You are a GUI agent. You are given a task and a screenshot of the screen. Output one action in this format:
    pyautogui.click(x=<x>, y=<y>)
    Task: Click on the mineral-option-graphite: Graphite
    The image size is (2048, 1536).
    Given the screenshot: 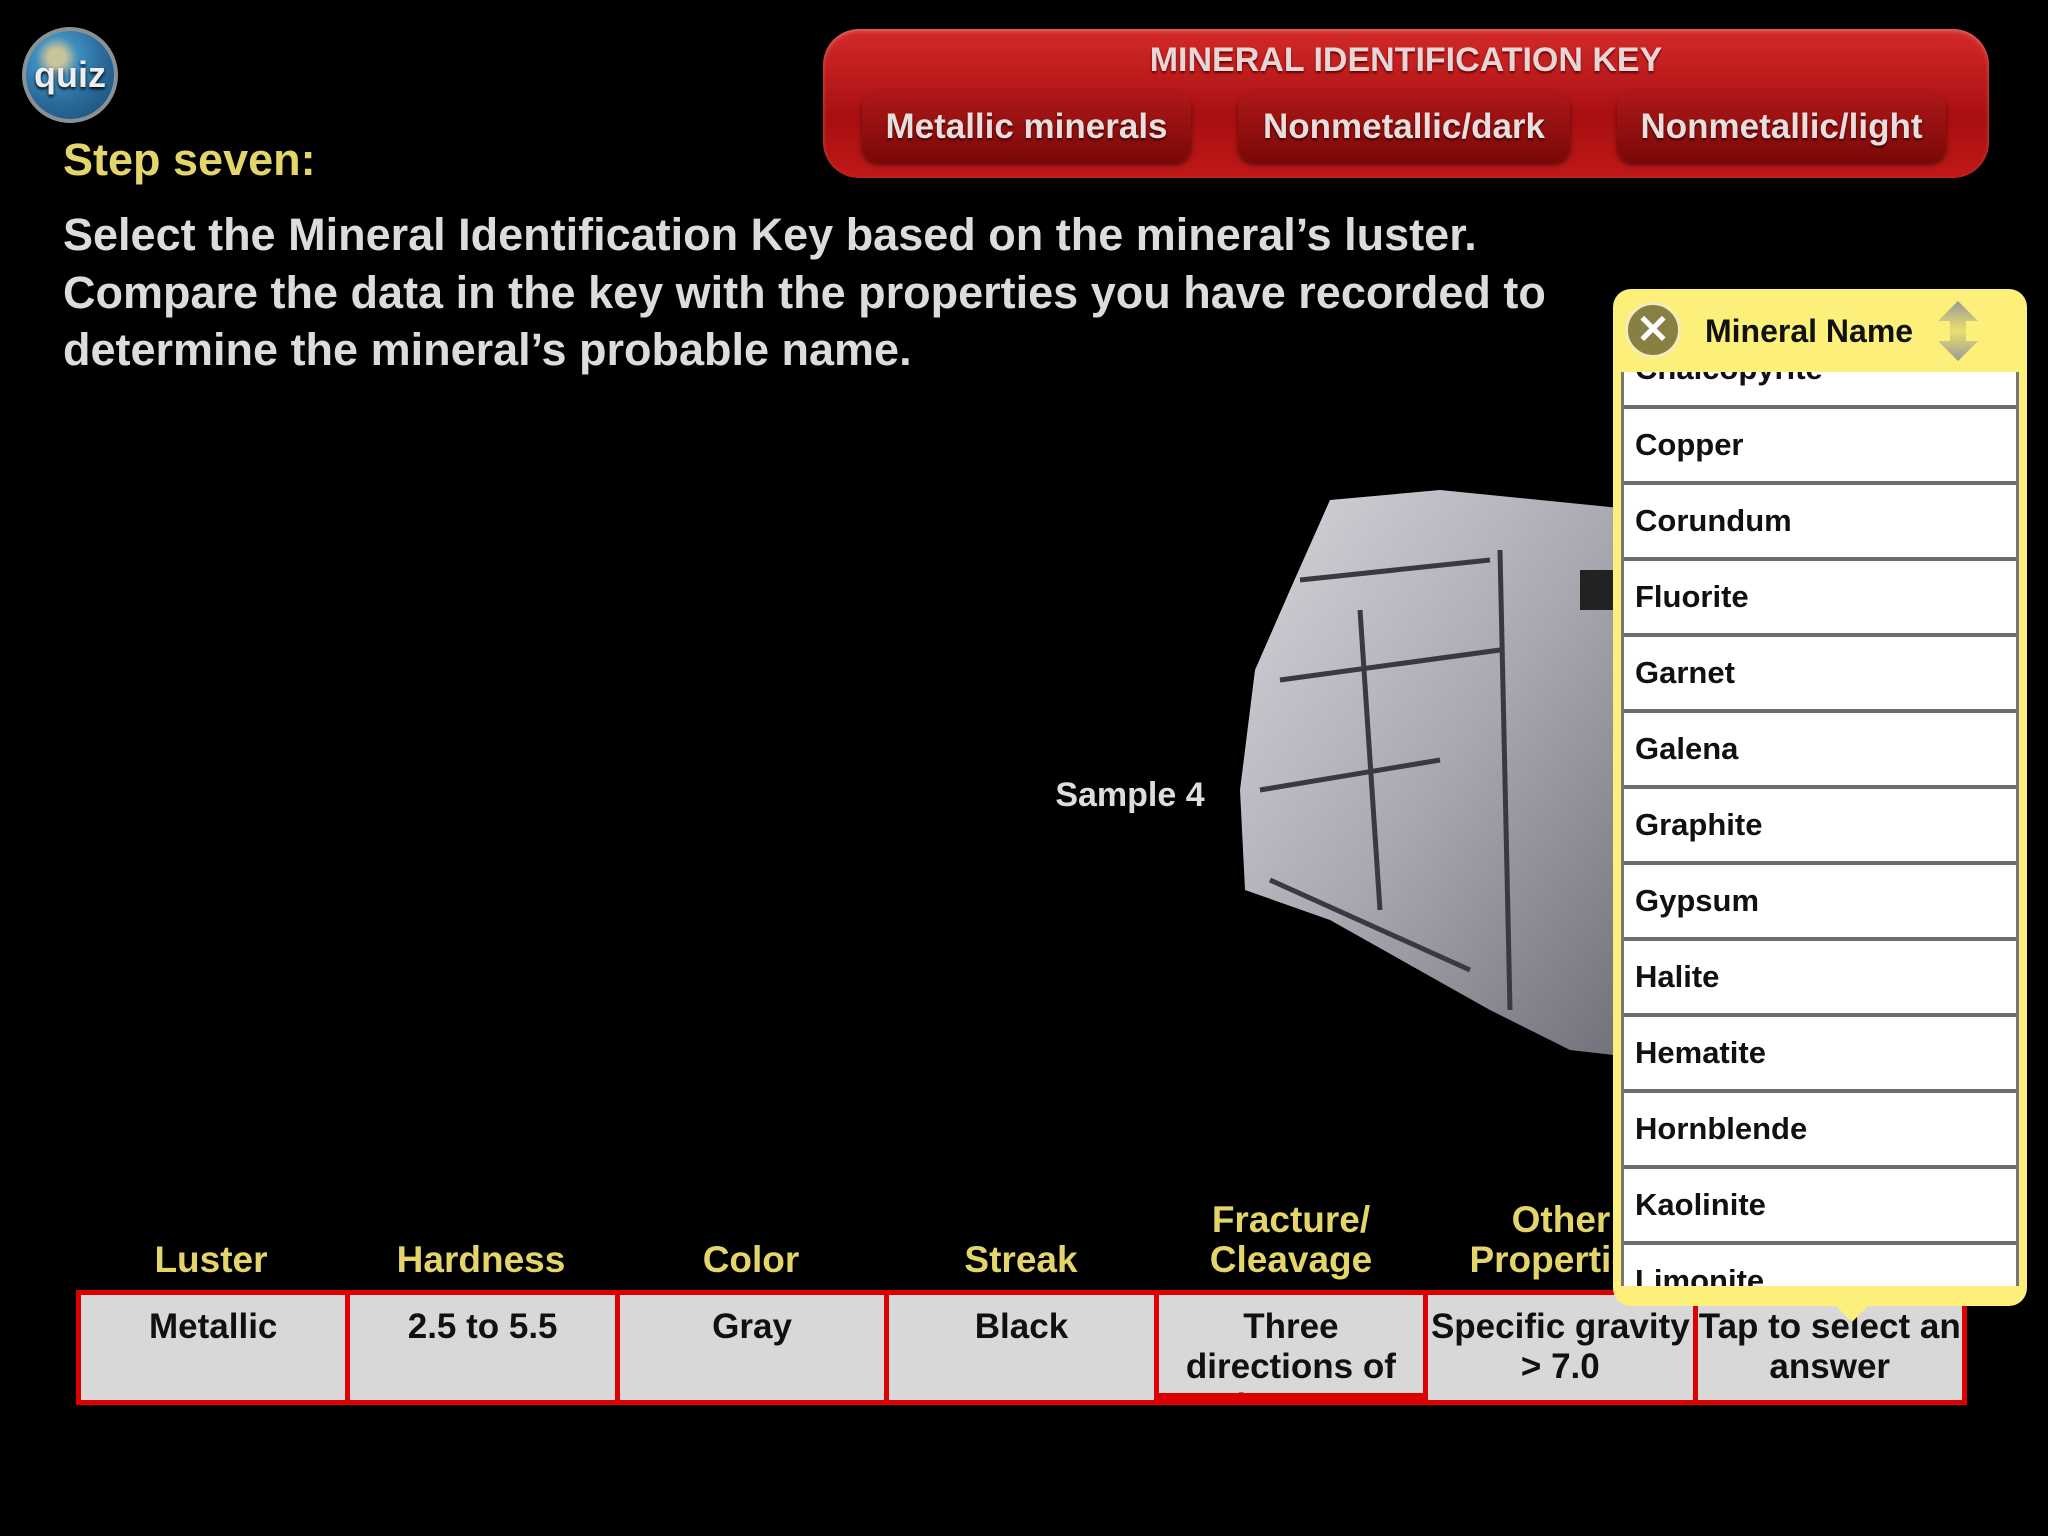 What is the action you would take?
    pyautogui.click(x=1820, y=827)
    